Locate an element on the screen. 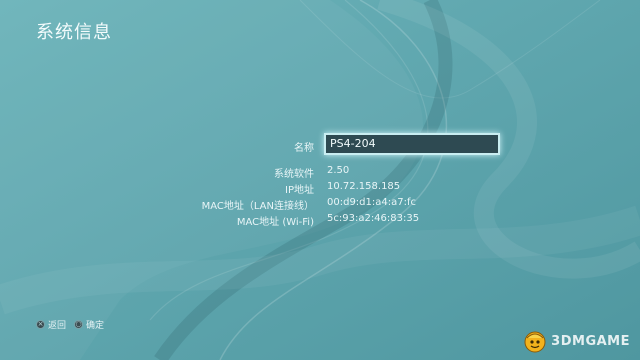 The image size is (640, 360). back-control: × 返回 is located at coordinates (51, 324).